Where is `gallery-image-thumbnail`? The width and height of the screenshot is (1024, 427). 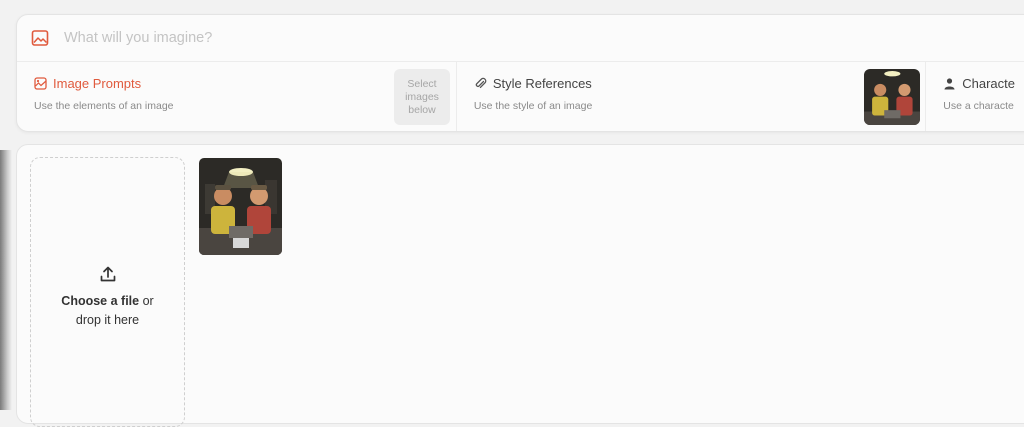
gallery-image-thumbnail is located at coordinates (240, 206).